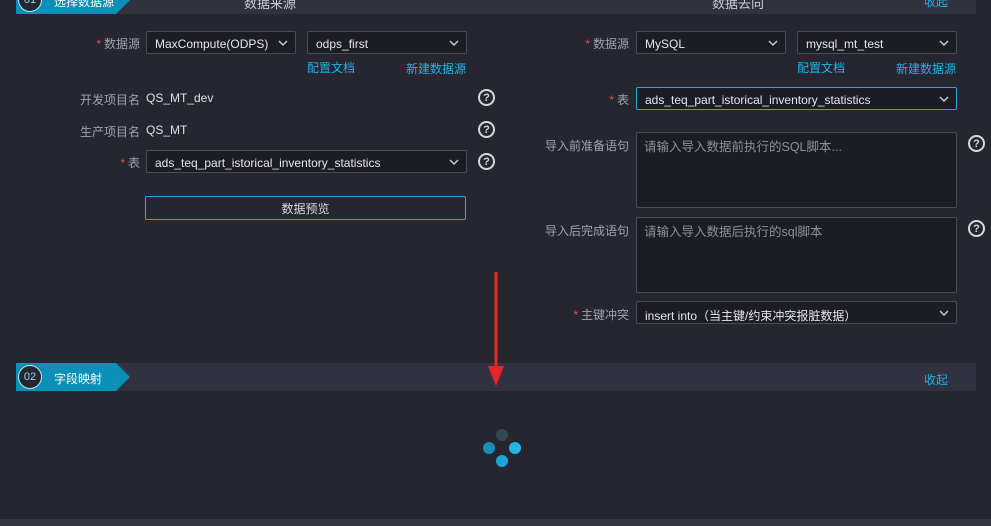 The image size is (991, 526). I want to click on prod-project-label: 生产项目名, so click(109, 132).